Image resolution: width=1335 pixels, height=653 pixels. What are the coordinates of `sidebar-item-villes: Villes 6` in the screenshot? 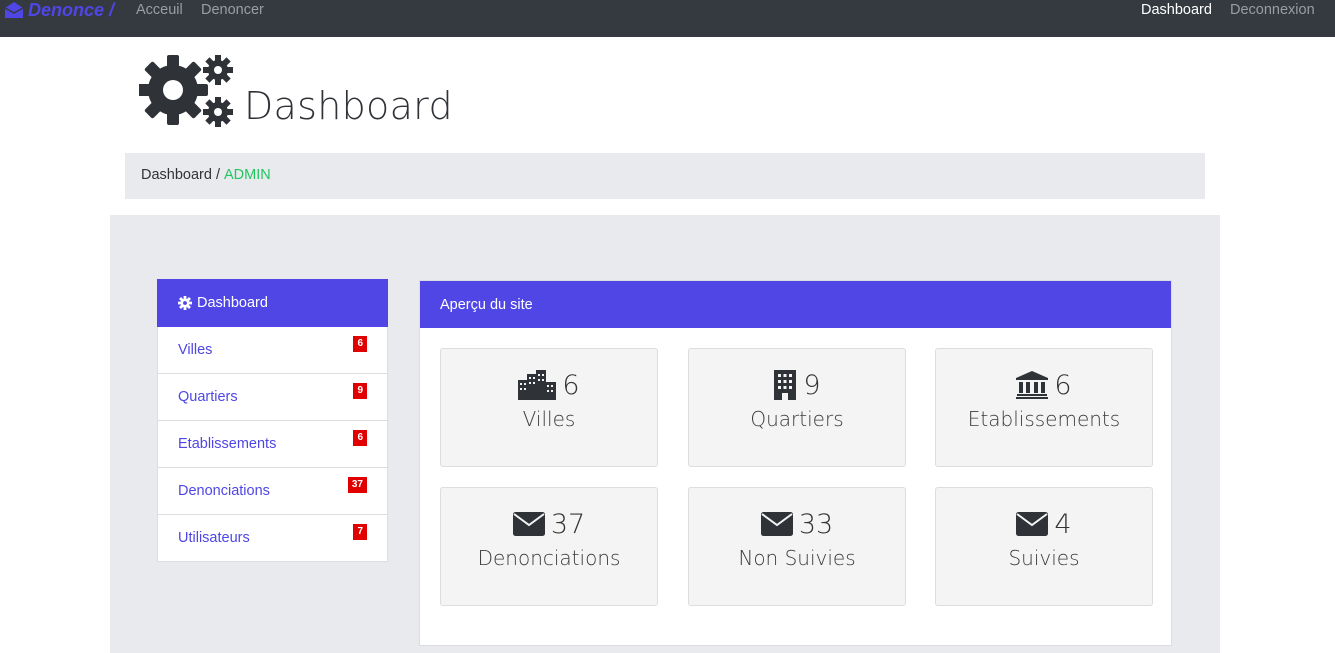 It's located at (272, 350).